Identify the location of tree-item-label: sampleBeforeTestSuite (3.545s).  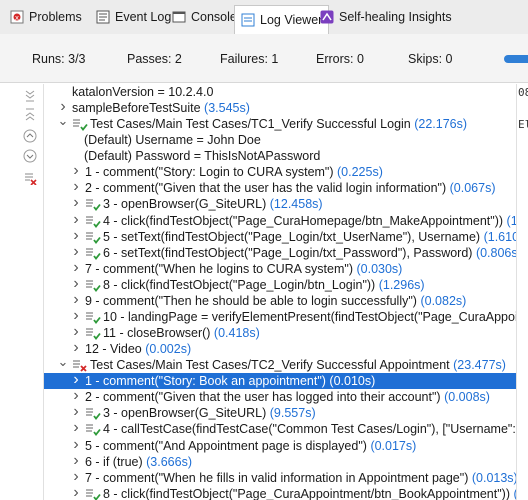
(161, 108).